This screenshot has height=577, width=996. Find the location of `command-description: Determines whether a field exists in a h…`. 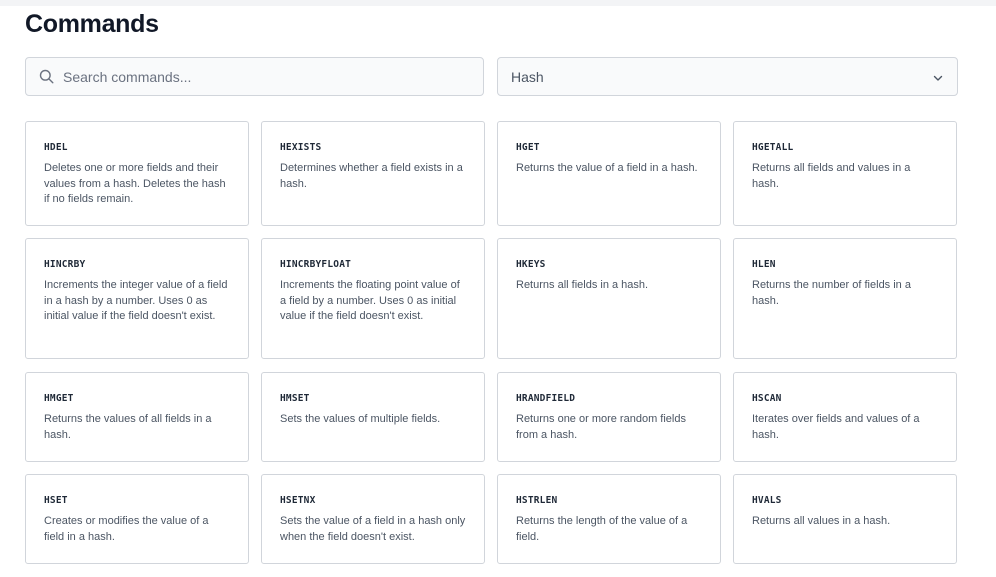

command-description: Determines whether a field exists in a h… is located at coordinates (371, 176).